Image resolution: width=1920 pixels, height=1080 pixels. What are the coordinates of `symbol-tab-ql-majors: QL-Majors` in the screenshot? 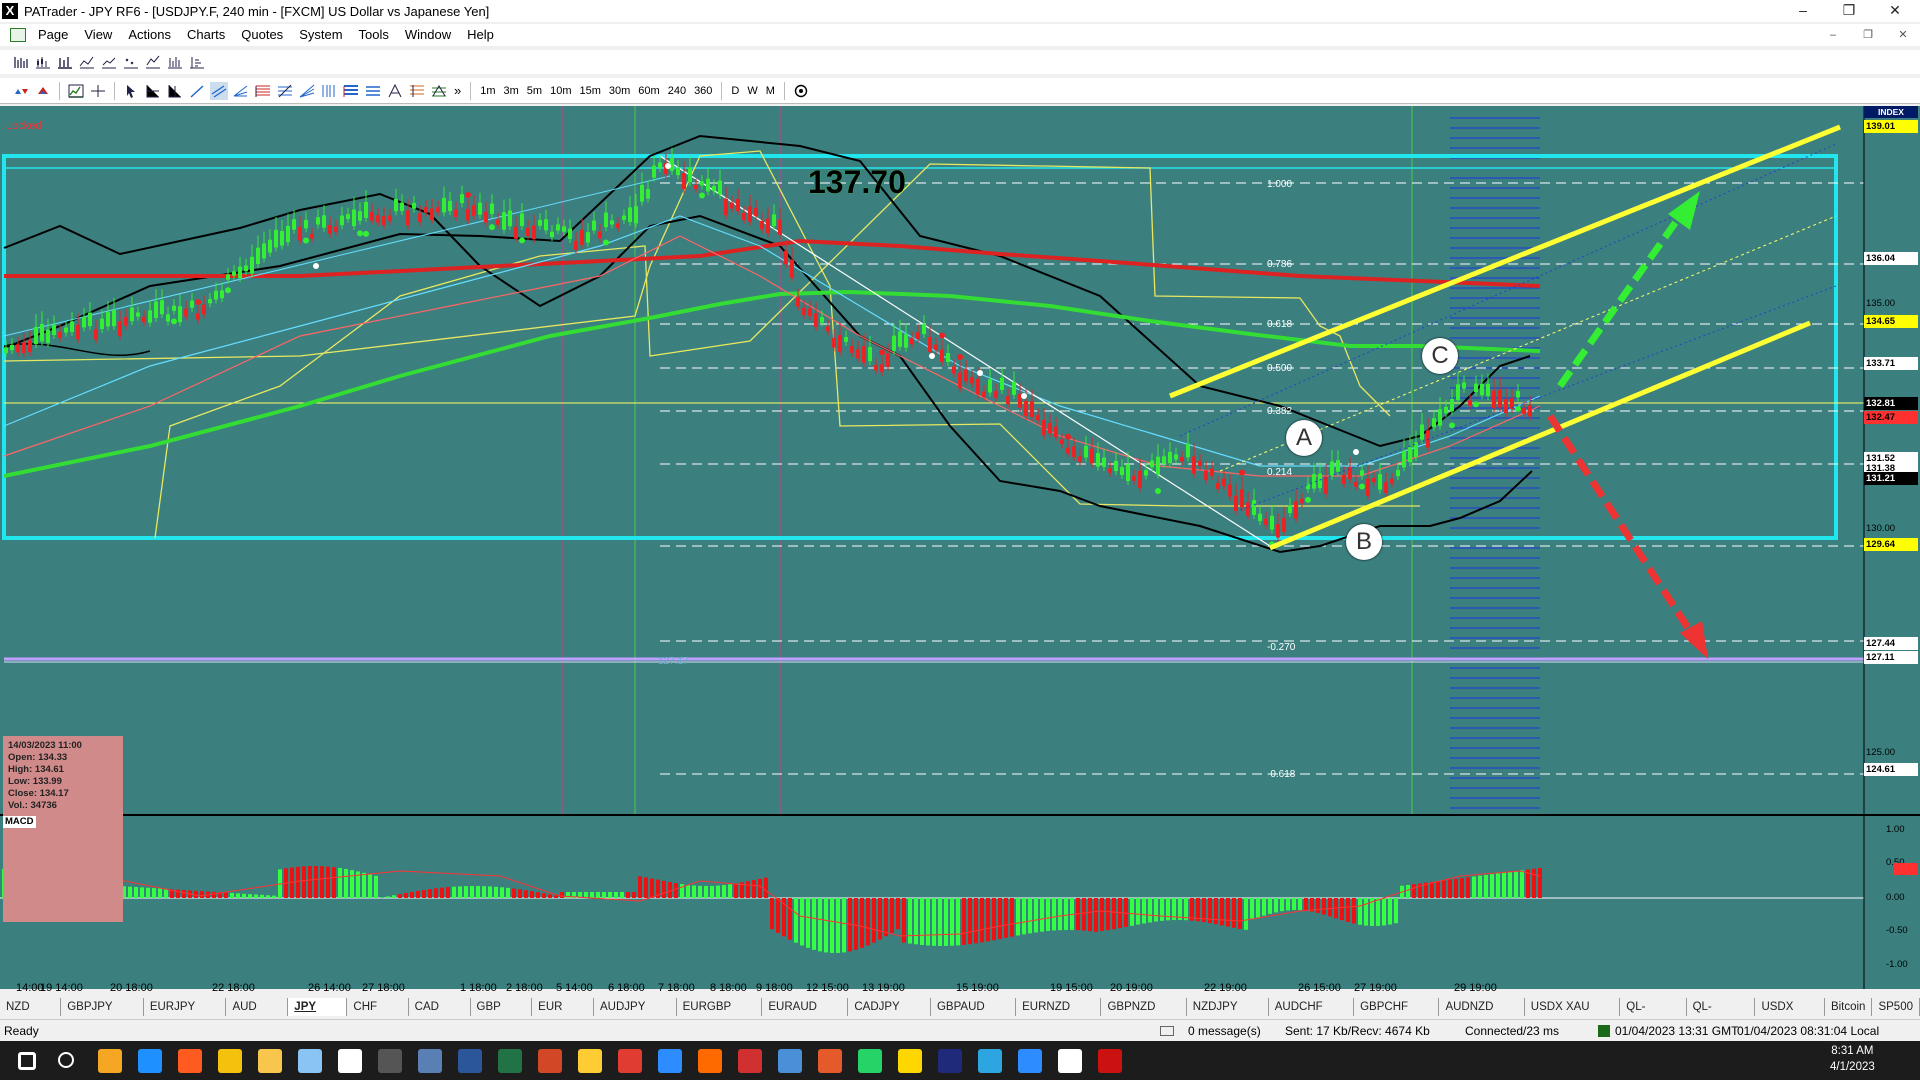 It's located at (1653, 1014).